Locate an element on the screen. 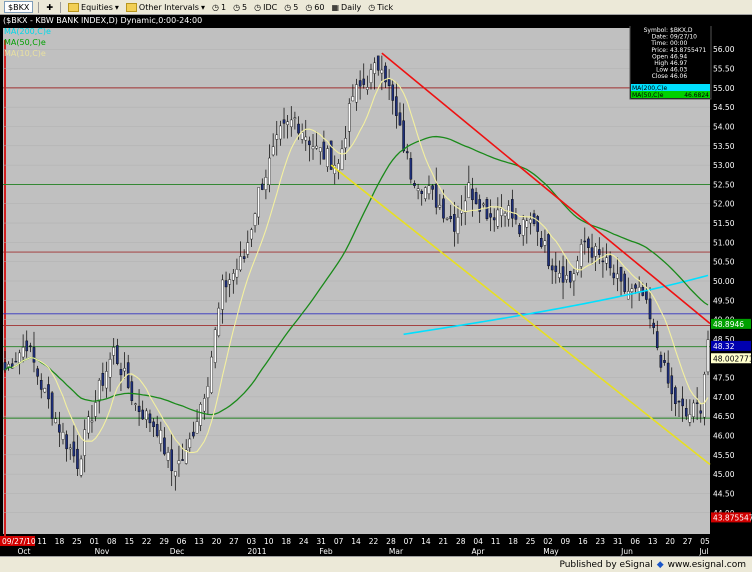  price-tick-label: 46.50 is located at coordinates (724, 416).